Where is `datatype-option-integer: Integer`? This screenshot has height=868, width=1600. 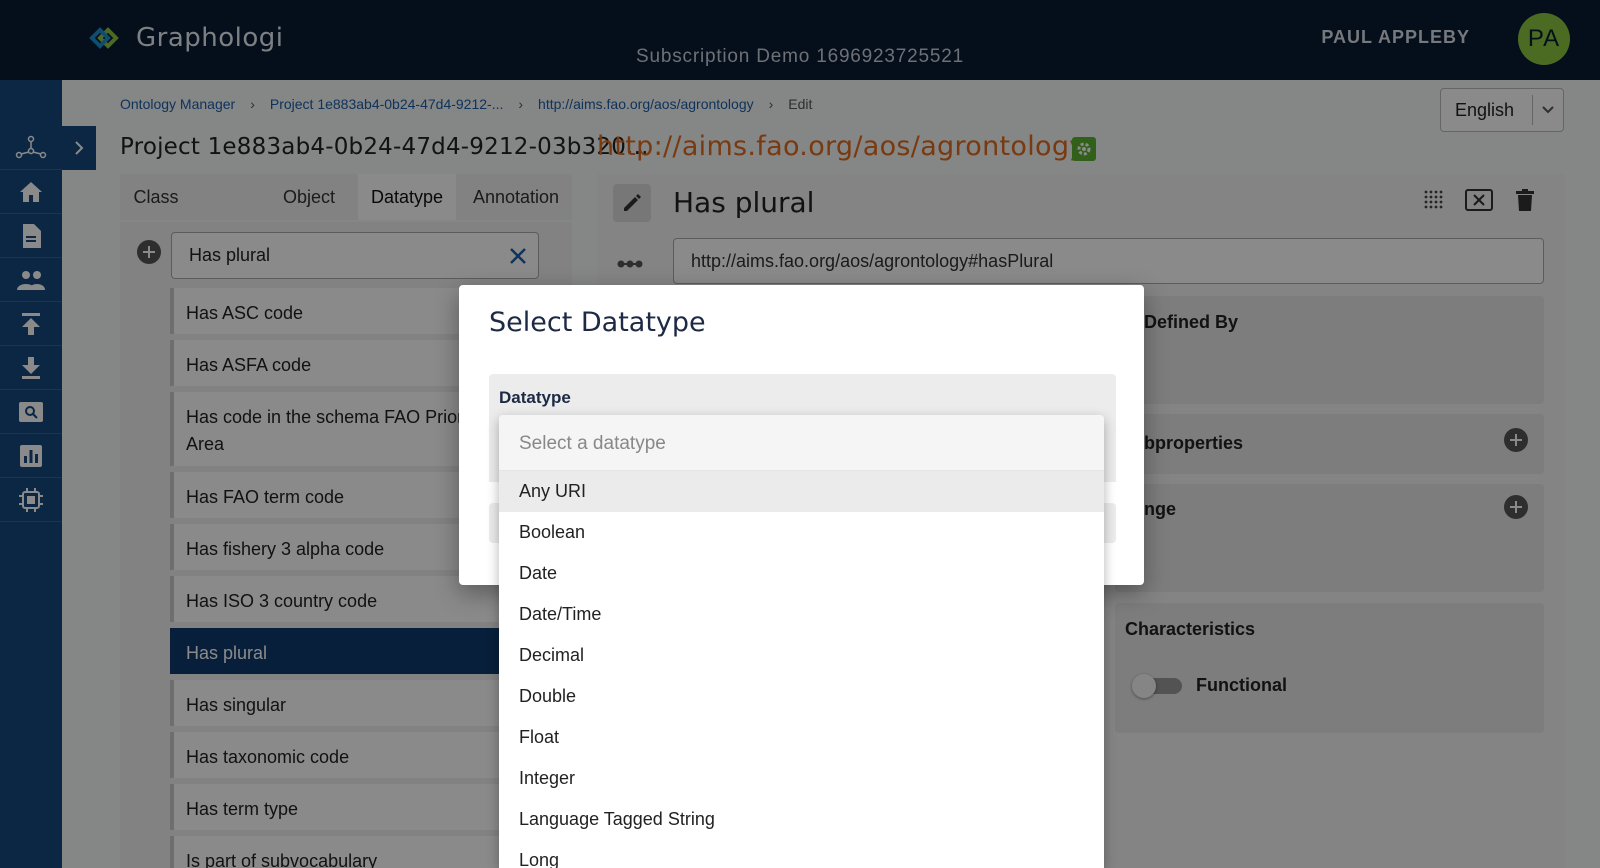
datatype-option-integer: Integer is located at coordinates (801, 778).